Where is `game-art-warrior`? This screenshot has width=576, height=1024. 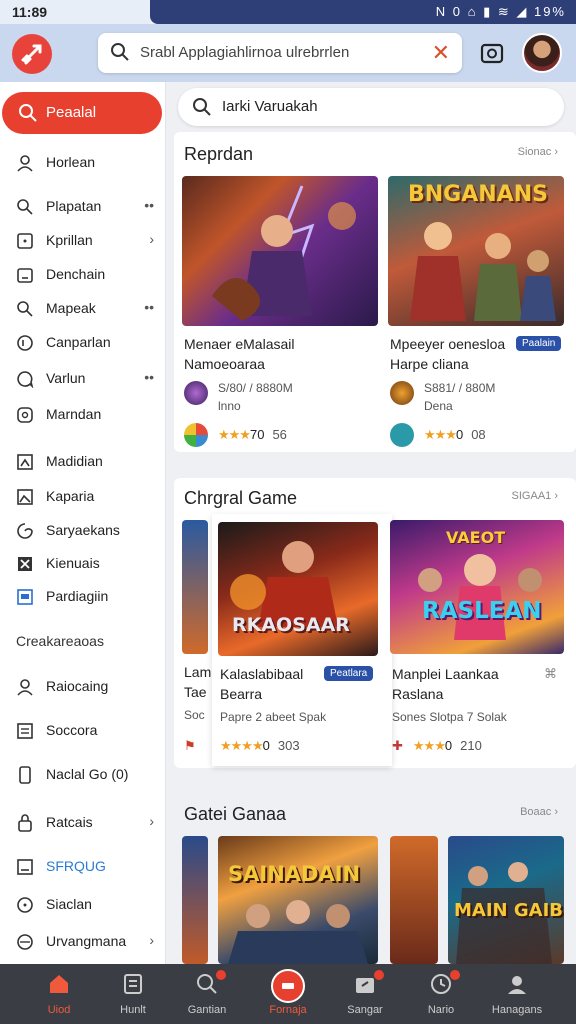 game-art-warrior is located at coordinates (284, 253).